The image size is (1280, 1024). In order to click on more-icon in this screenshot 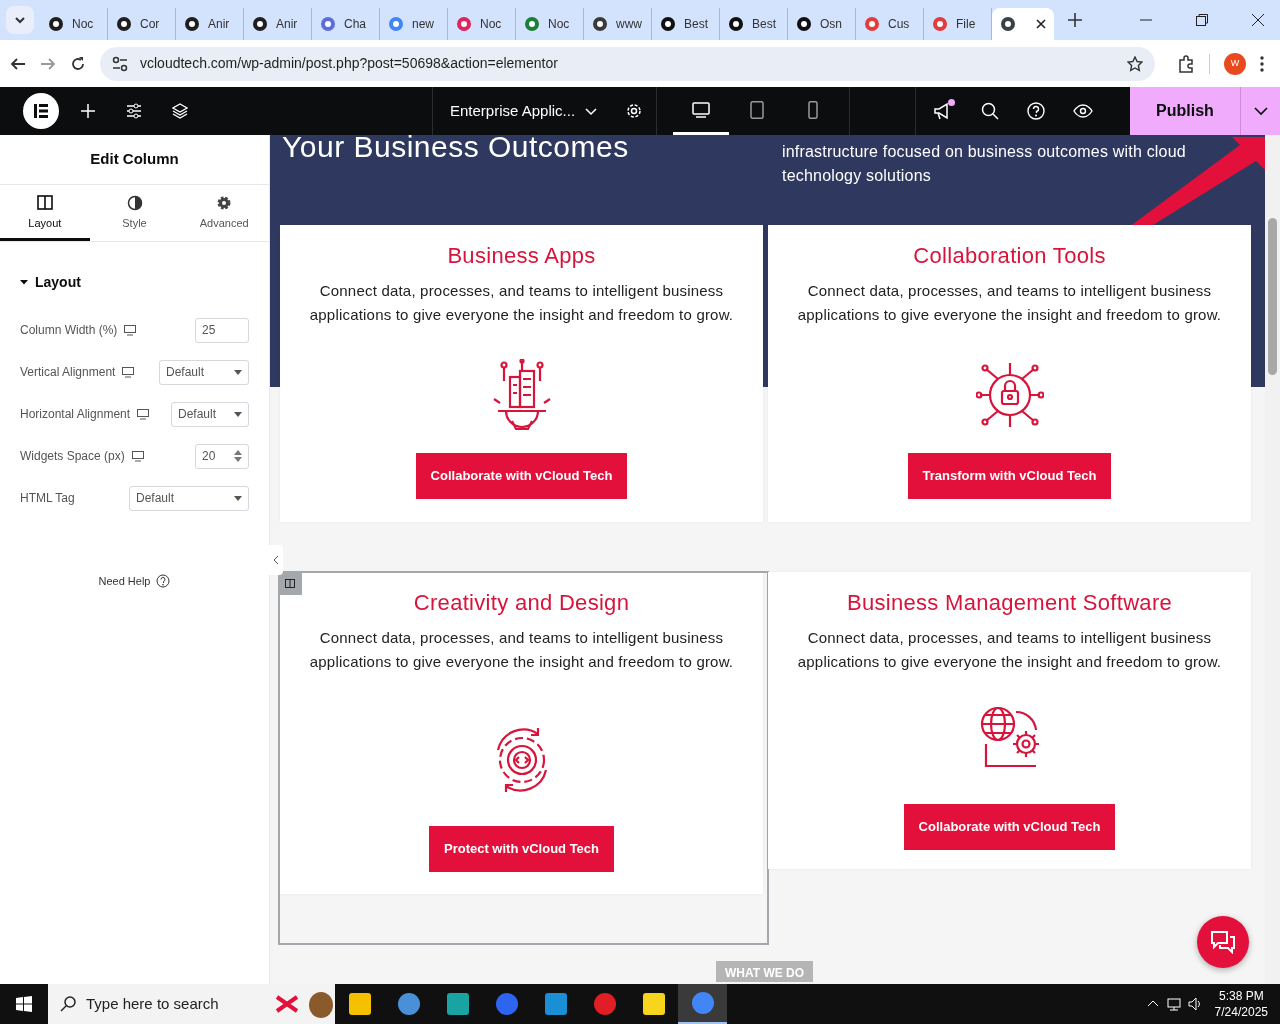, I will do `click(1262, 63)`.